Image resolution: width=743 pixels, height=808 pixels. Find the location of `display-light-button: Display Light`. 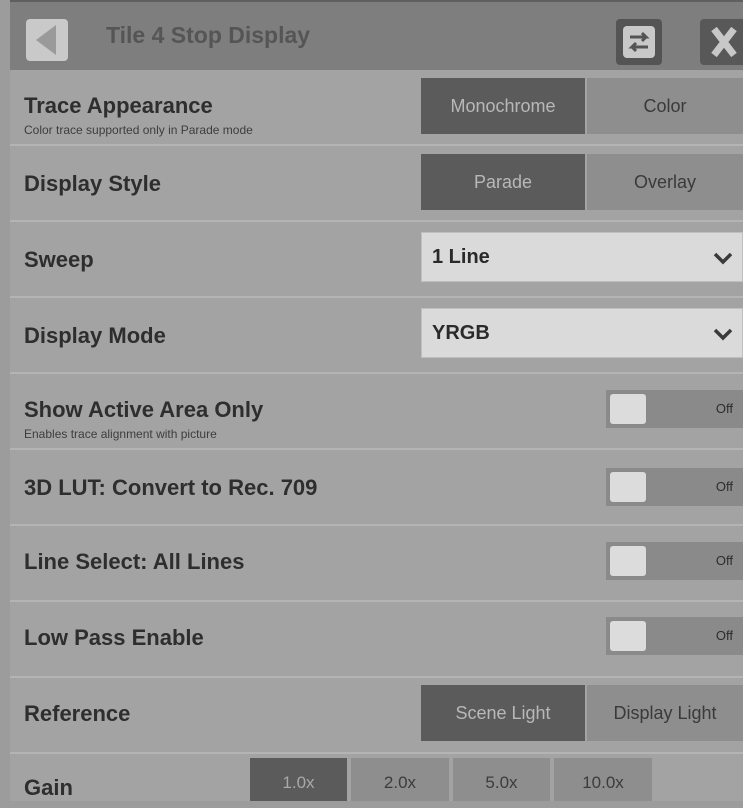

display-light-button: Display Light is located at coordinates (665, 713).